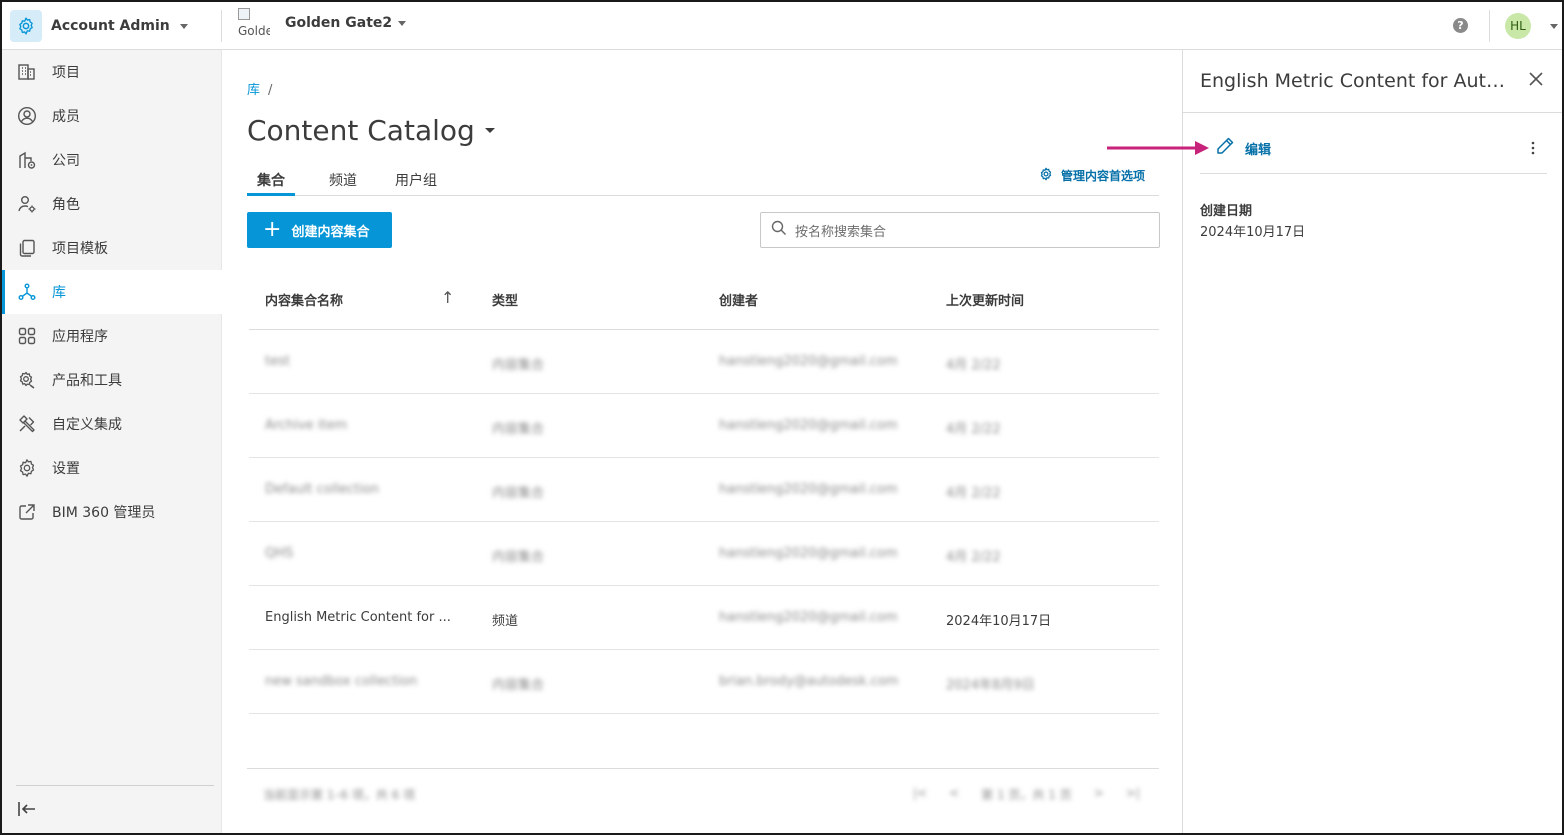  What do you see at coordinates (447, 297) in the screenshot?
I see `sort-ascending-icon: ↑` at bounding box center [447, 297].